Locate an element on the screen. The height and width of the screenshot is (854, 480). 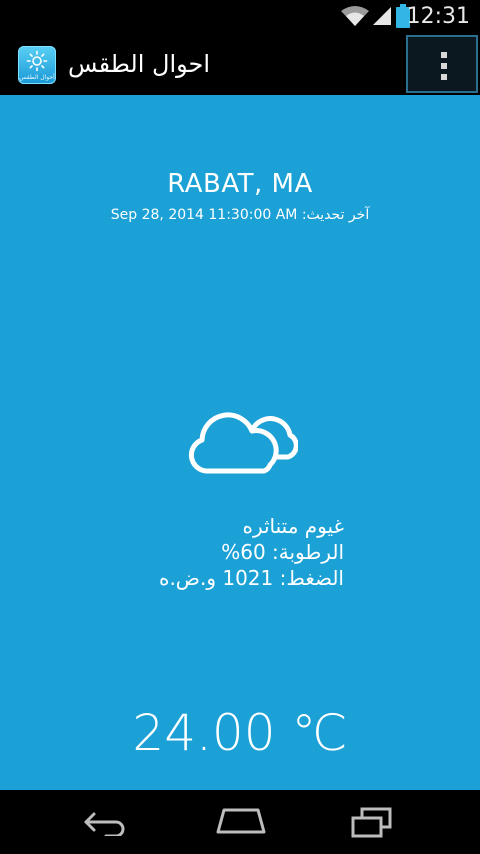
city-name: RABAT, MA is located at coordinates (240, 184).